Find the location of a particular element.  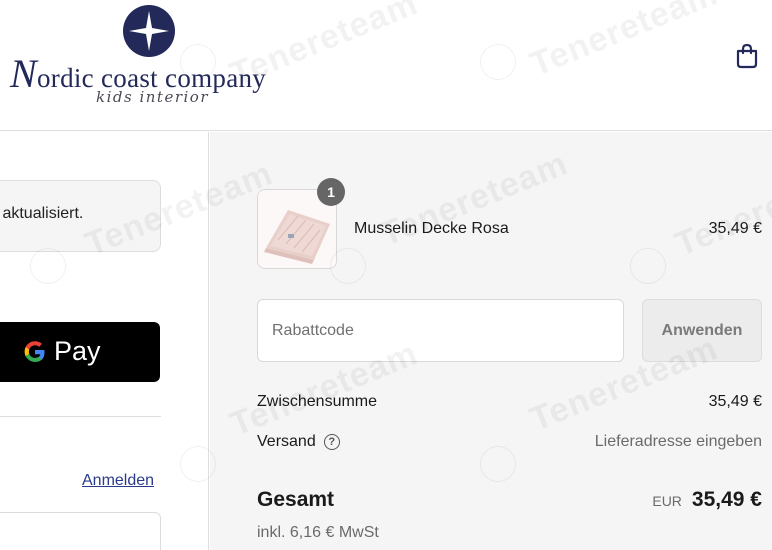

question-circle-icon: ? is located at coordinates (331, 442).